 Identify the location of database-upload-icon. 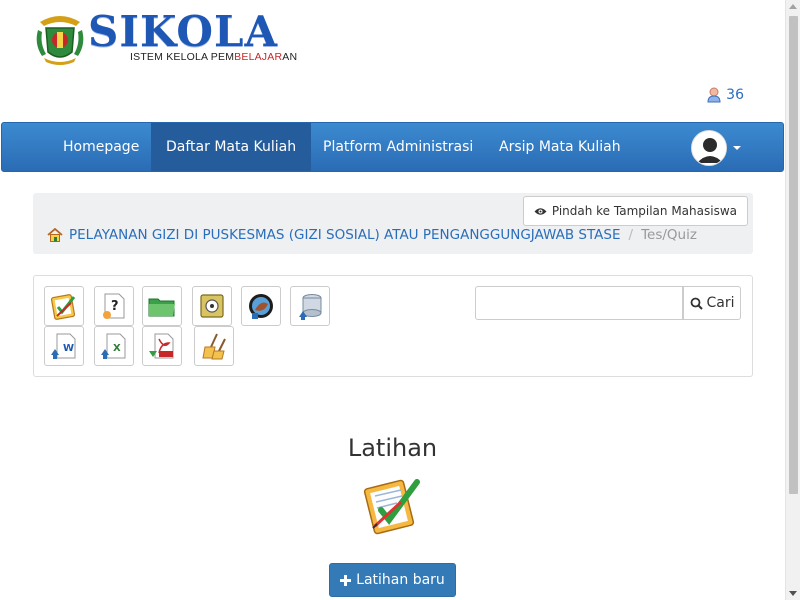
(310, 307).